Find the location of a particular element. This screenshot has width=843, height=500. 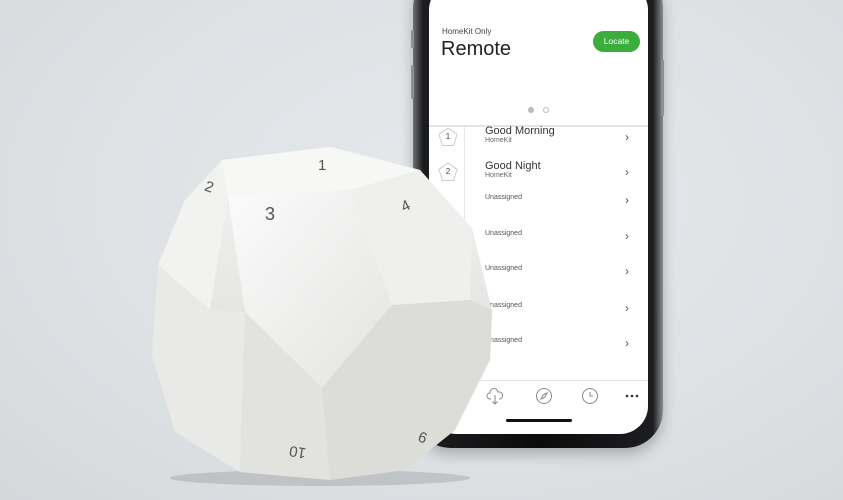

face-number: 3 is located at coordinates (270, 214).